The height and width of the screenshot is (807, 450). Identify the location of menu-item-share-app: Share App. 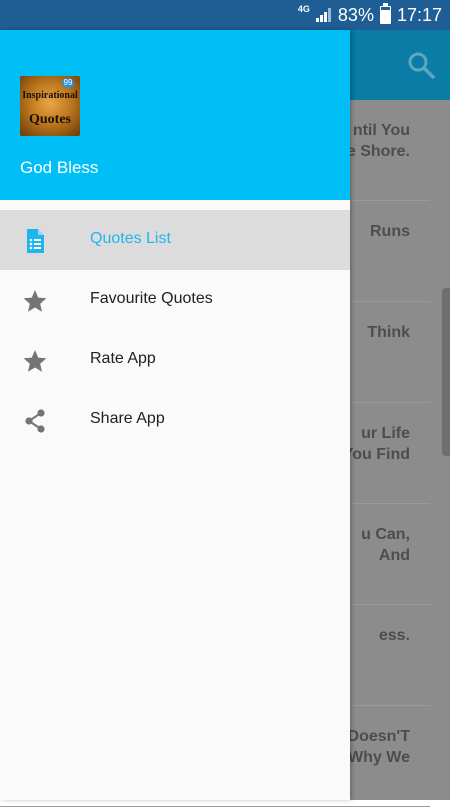
(175, 420).